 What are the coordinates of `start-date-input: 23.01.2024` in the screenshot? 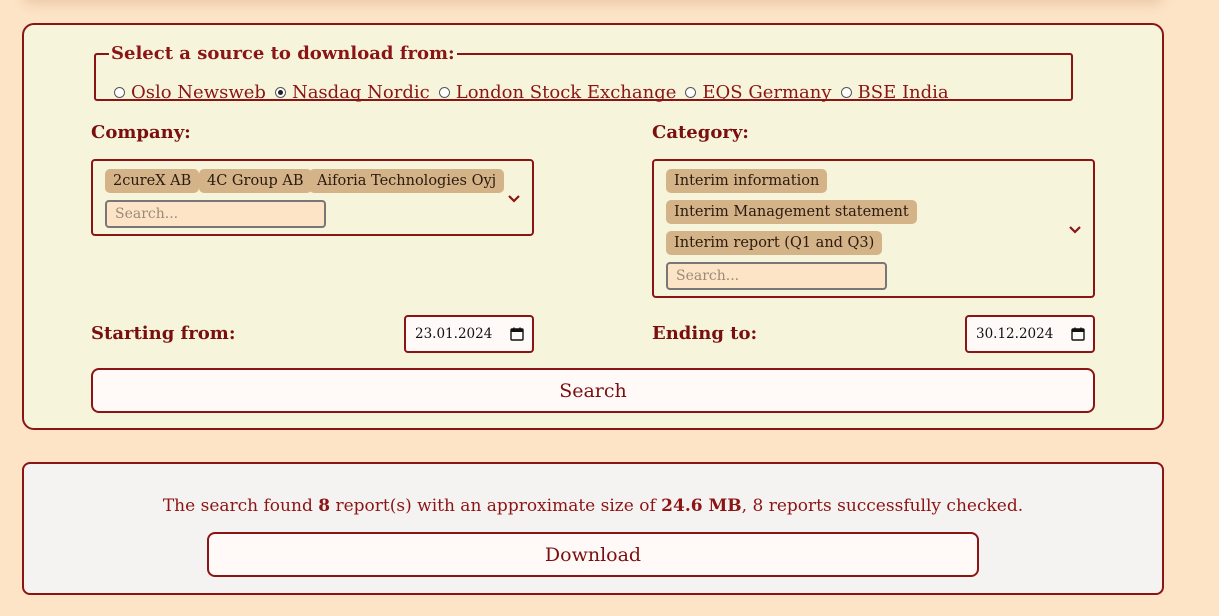 It's located at (469, 334).